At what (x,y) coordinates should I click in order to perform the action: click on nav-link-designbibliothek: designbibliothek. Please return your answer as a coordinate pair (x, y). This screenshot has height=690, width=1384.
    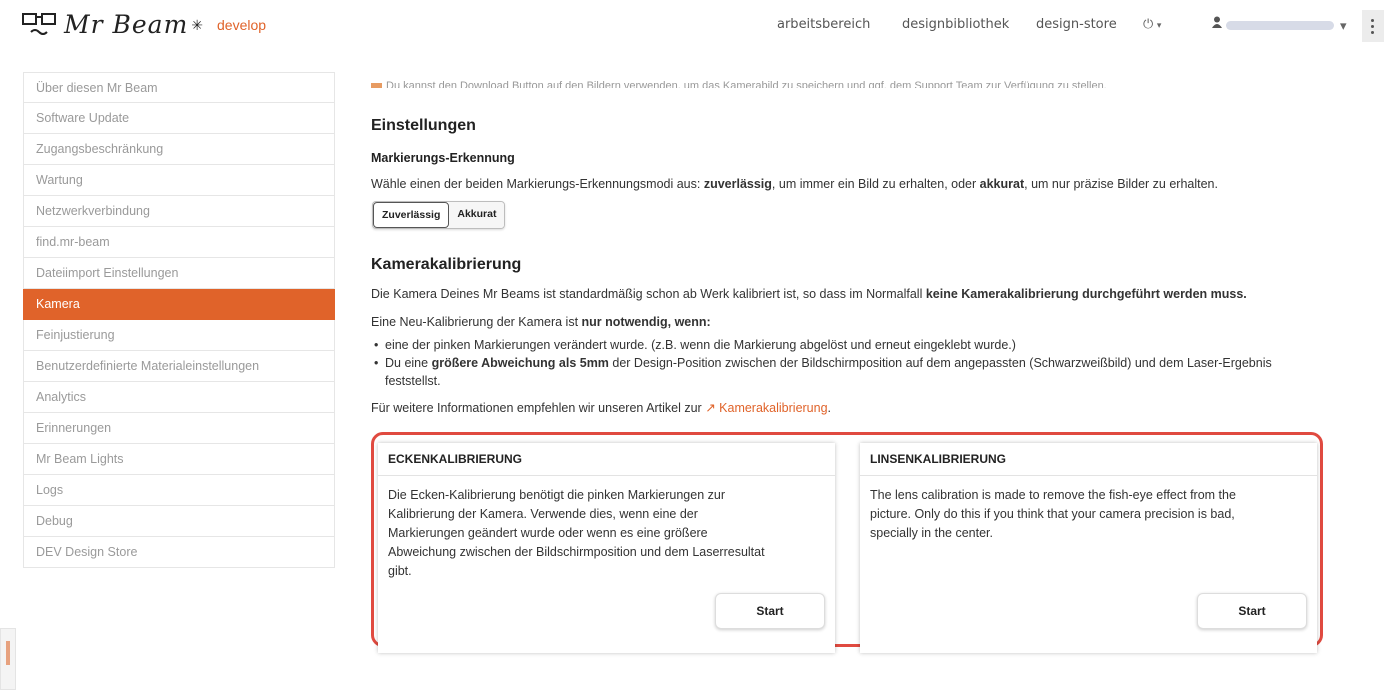
    Looking at the image, I should click on (955, 24).